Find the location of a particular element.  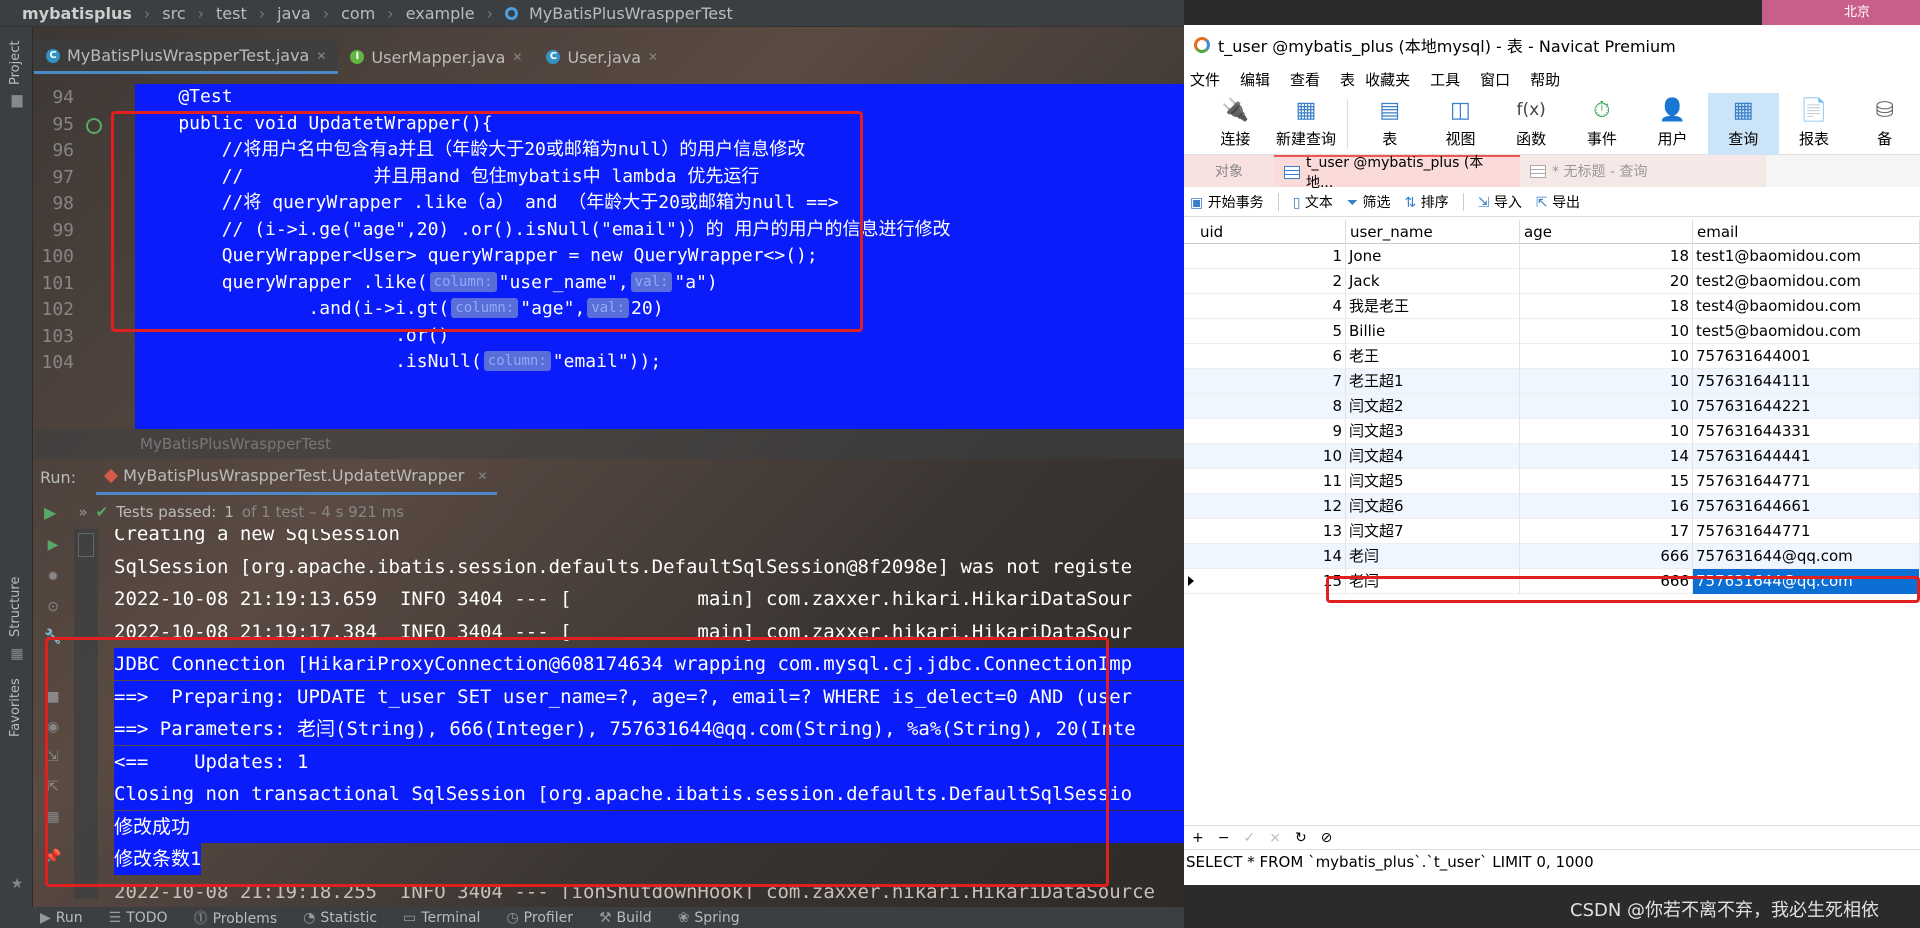

structure-tool-tab: Structure is located at coordinates (15, 607).